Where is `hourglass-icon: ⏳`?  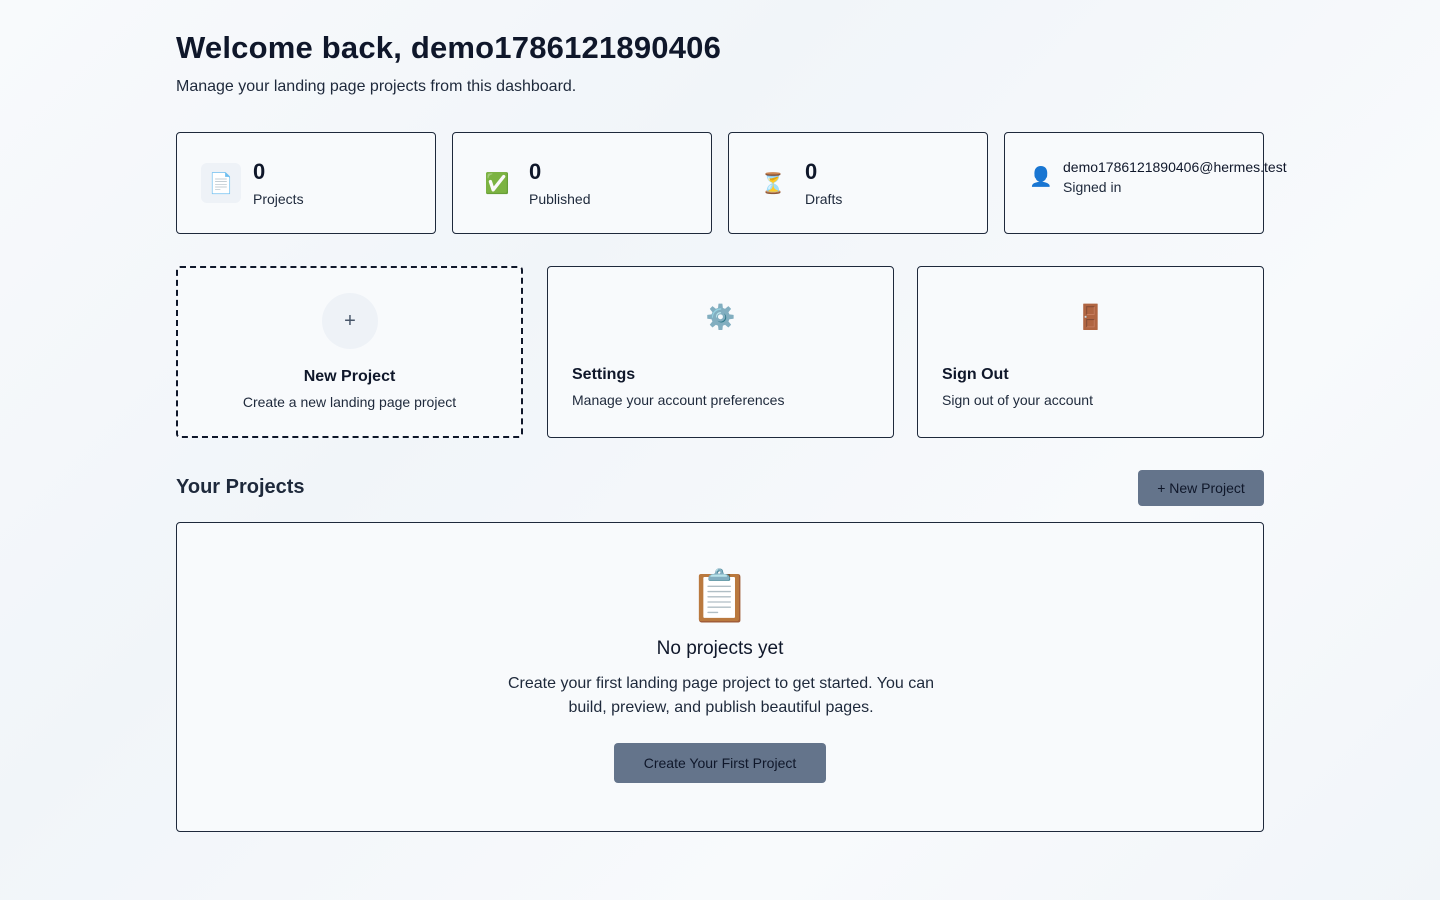
hourglass-icon: ⏳ is located at coordinates (773, 183).